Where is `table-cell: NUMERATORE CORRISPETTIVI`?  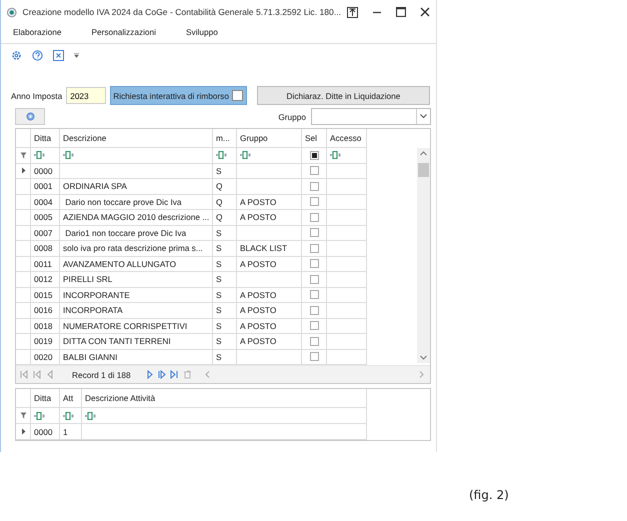 table-cell: NUMERATORE CORRISPETTIVI is located at coordinates (136, 326).